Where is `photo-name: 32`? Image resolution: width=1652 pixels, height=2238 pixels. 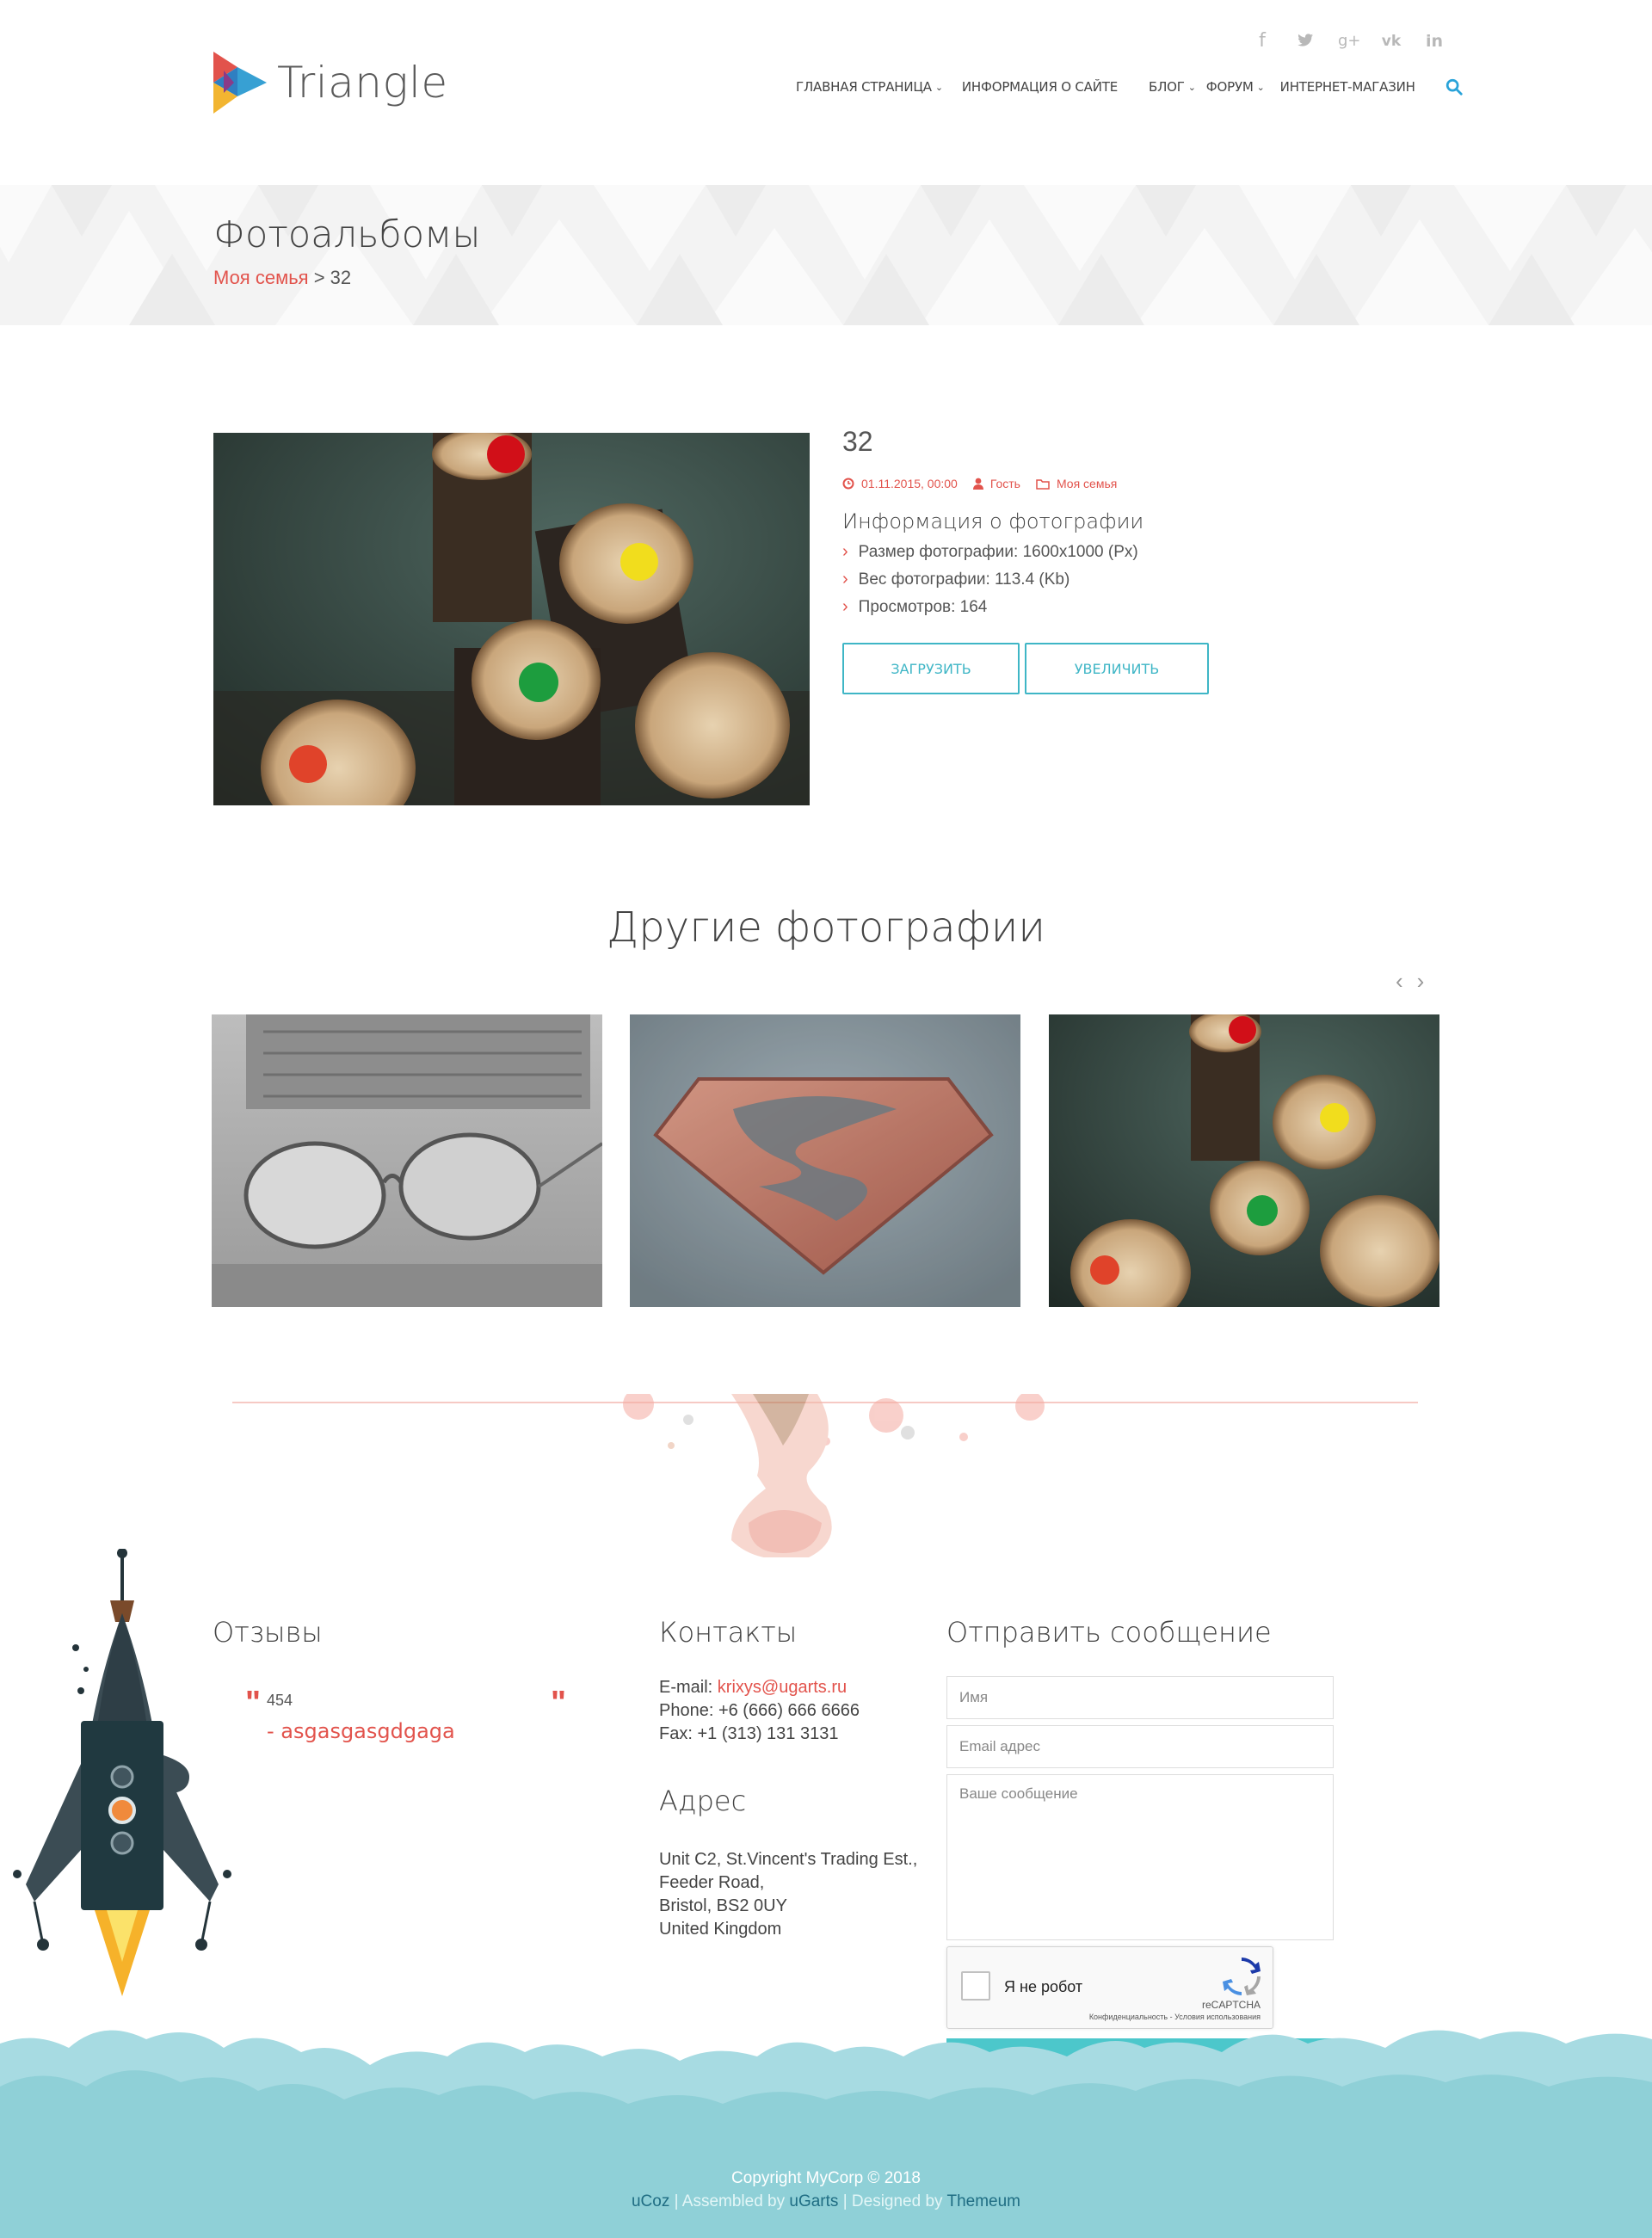 photo-name: 32 is located at coordinates (857, 442).